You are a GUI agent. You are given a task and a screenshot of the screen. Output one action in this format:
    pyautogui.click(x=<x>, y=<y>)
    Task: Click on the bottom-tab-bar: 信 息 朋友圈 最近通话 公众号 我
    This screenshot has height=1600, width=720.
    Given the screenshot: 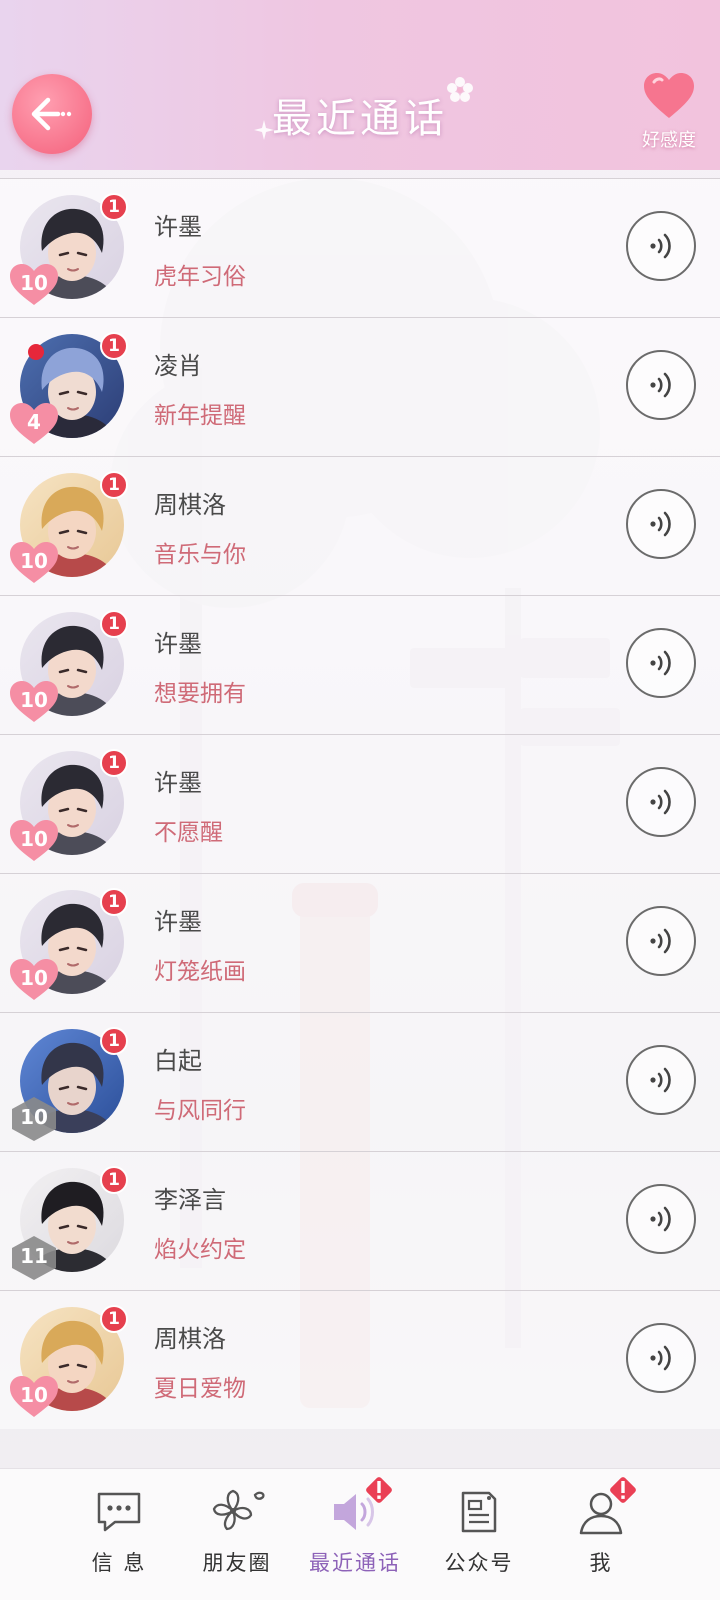 What is the action you would take?
    pyautogui.click(x=360, y=1534)
    